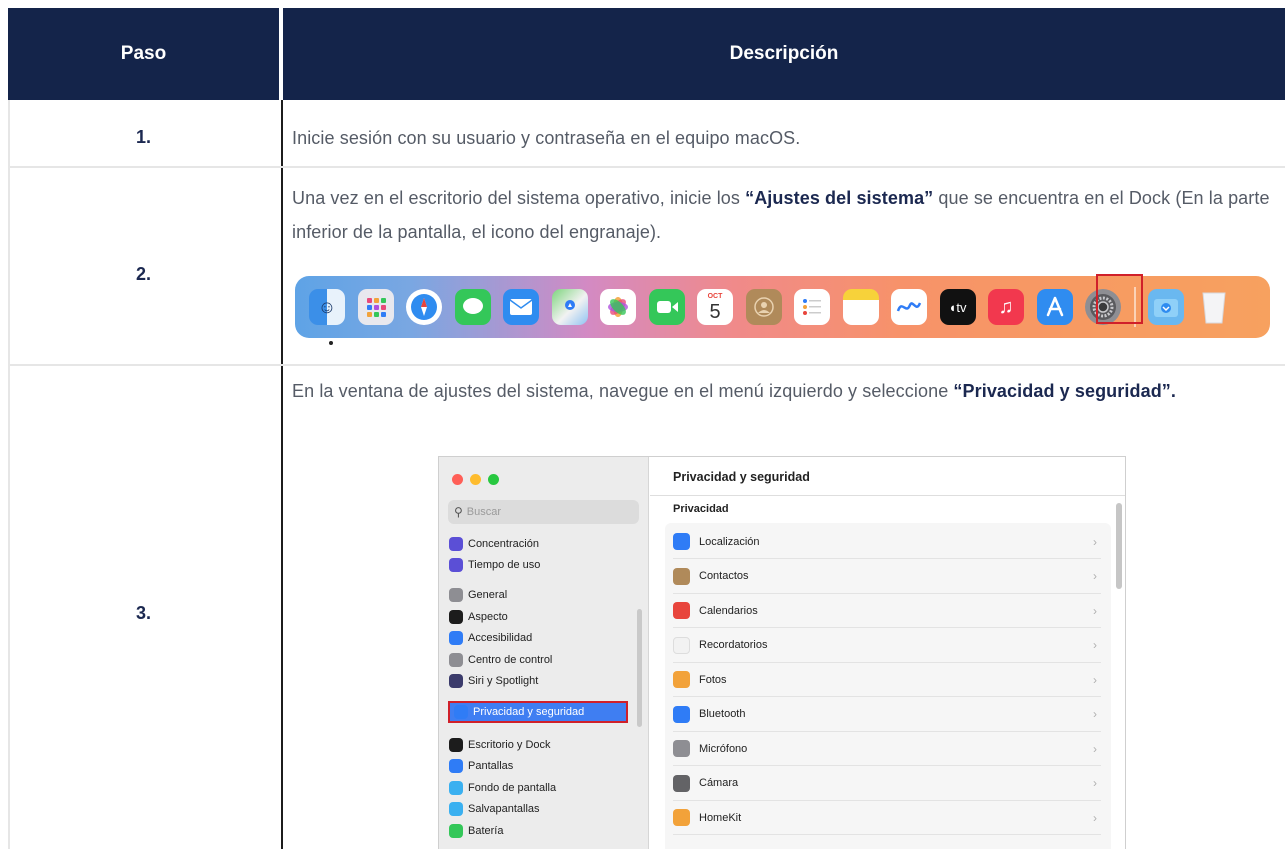 This screenshot has height=849, width=1285. Describe the element at coordinates (763, 307) in the screenshot. I see `contacts-icon` at that location.